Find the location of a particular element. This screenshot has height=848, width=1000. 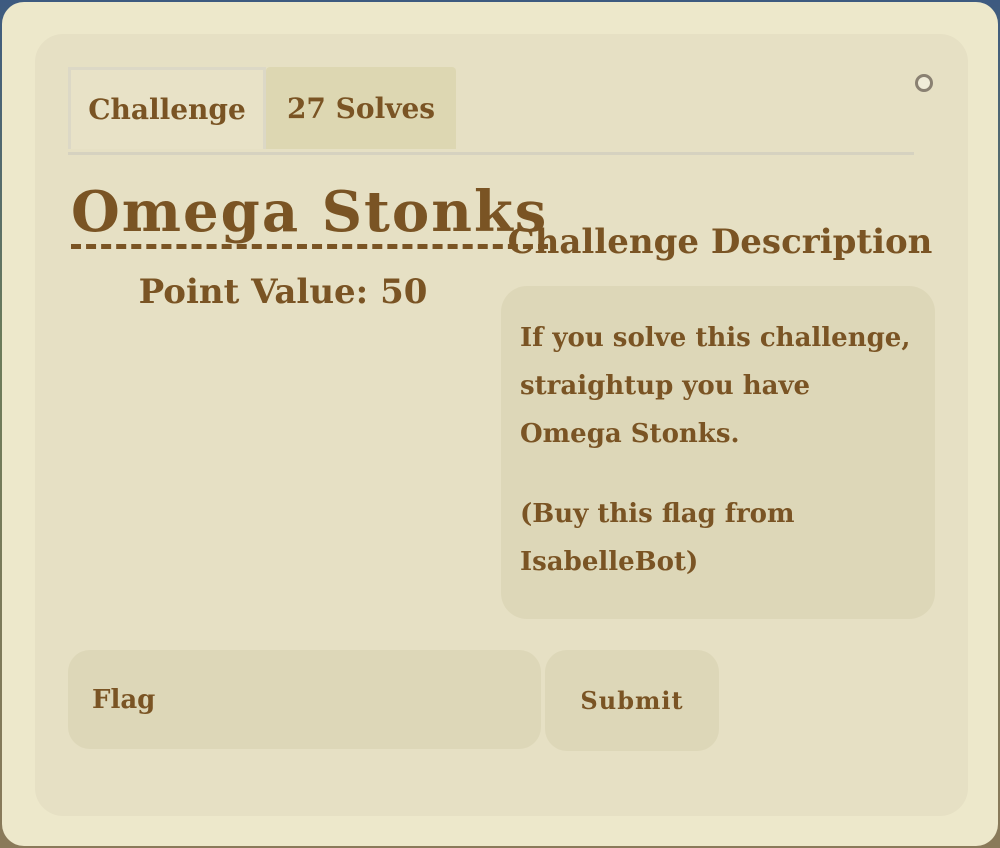

point-value: Point Value: 50 is located at coordinates (283, 292).